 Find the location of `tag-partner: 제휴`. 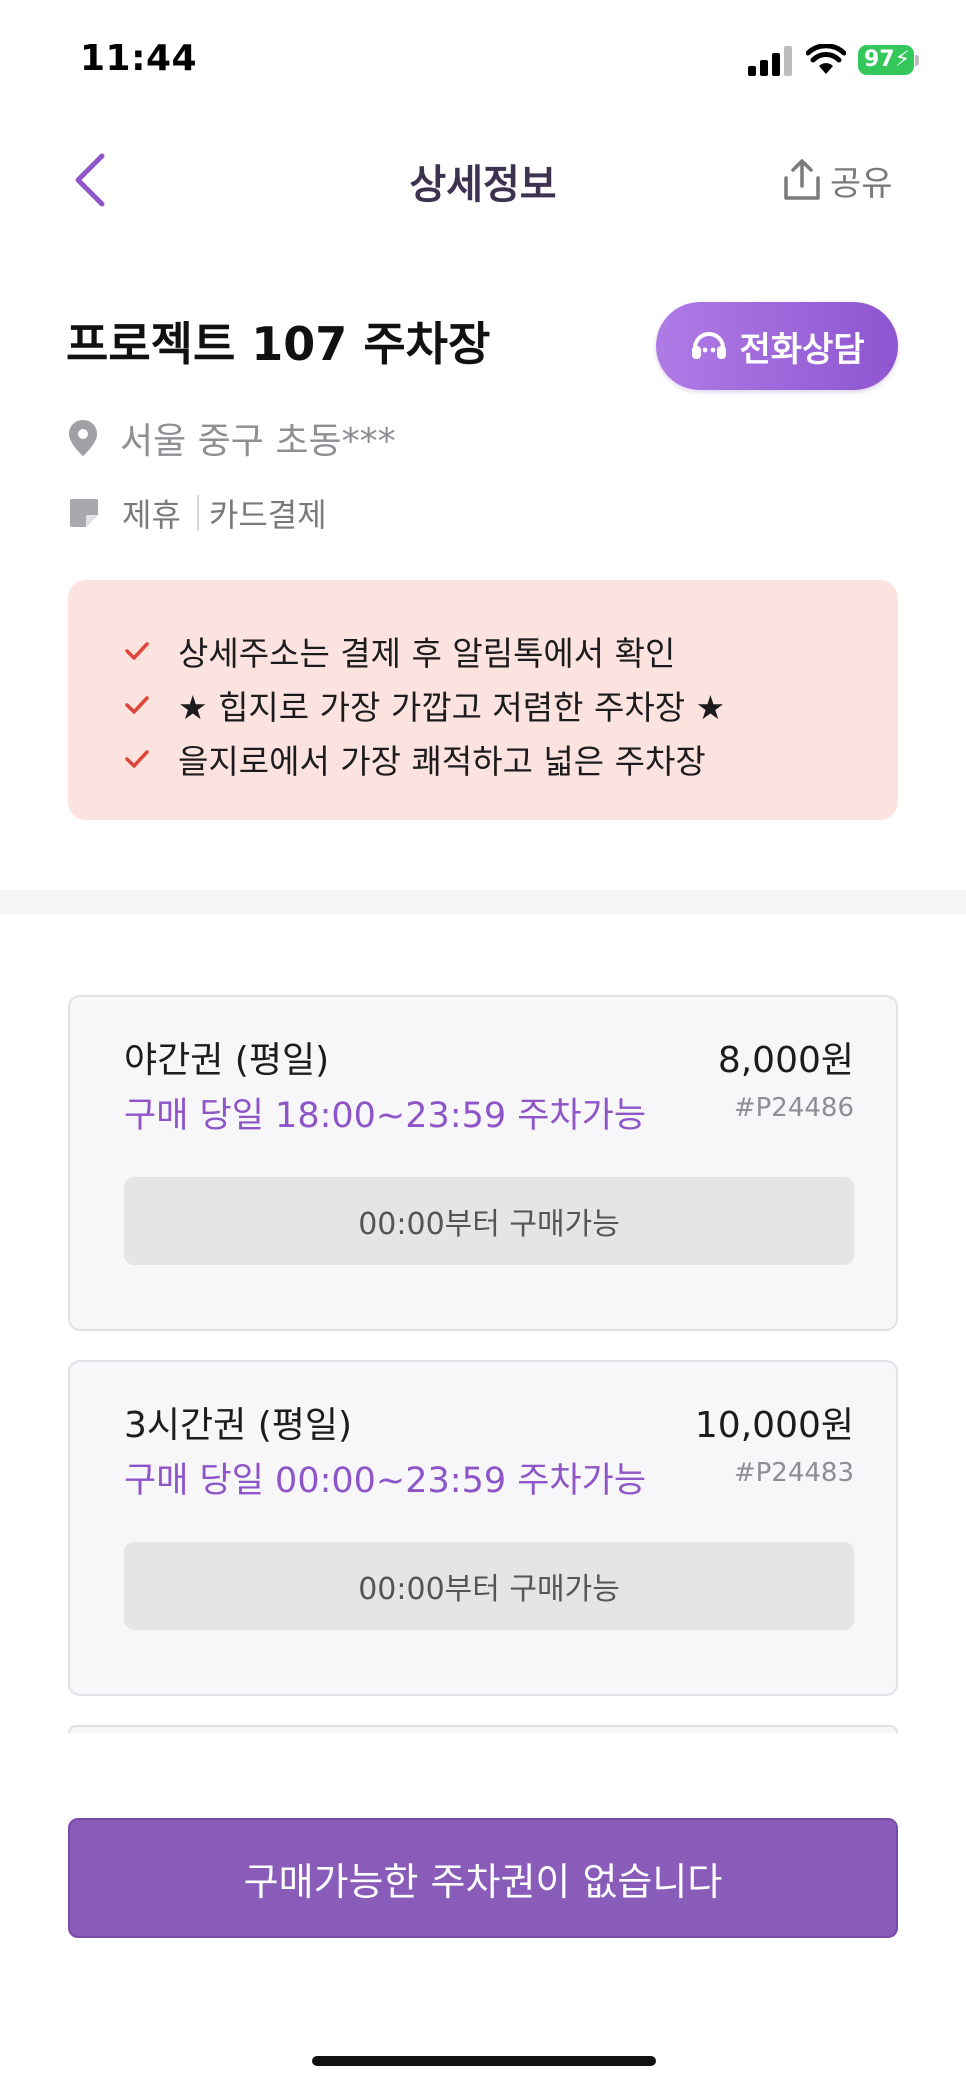

tag-partner: 제휴 is located at coordinates (151, 515).